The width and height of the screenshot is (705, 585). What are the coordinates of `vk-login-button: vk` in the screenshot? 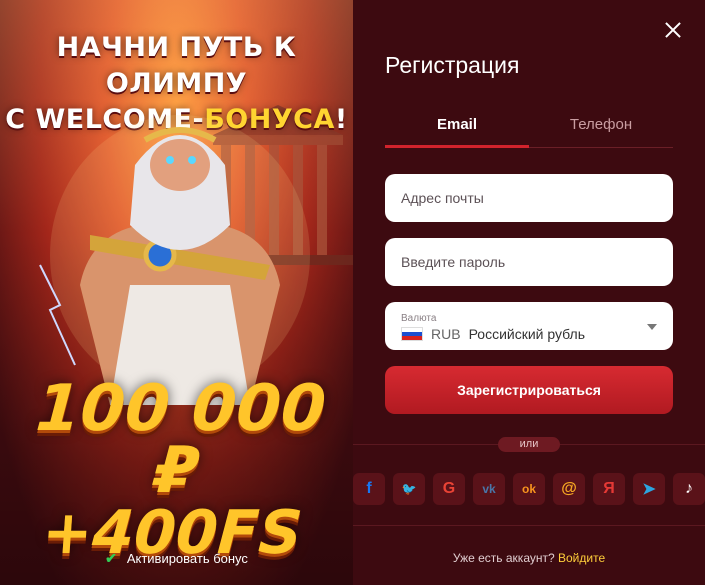 It's located at (489, 489).